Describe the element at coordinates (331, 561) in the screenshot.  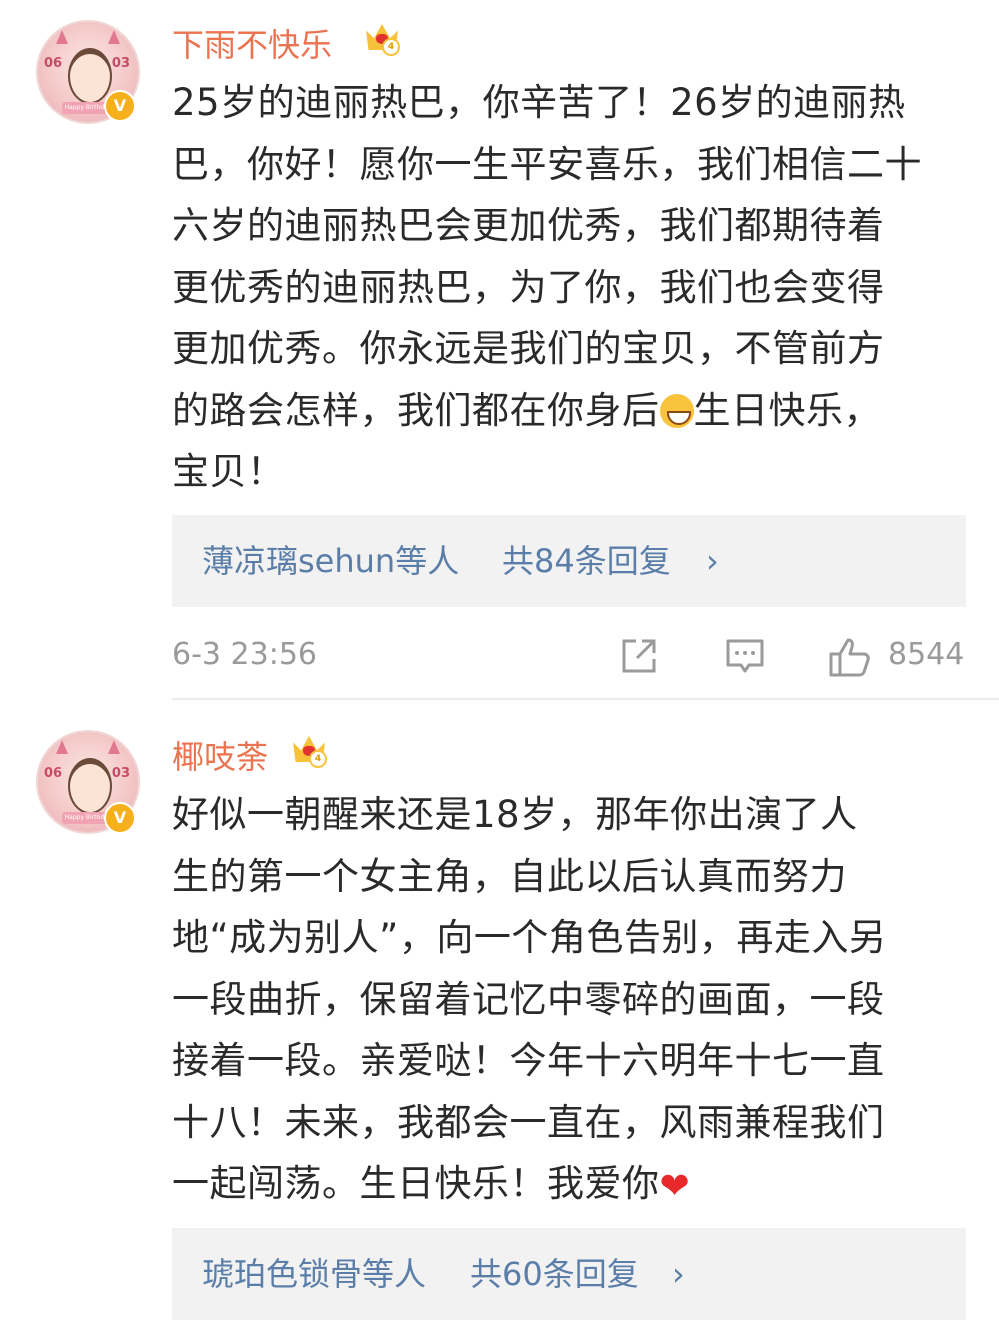
I see `reply-names: 薄凉璃sehun等人` at that location.